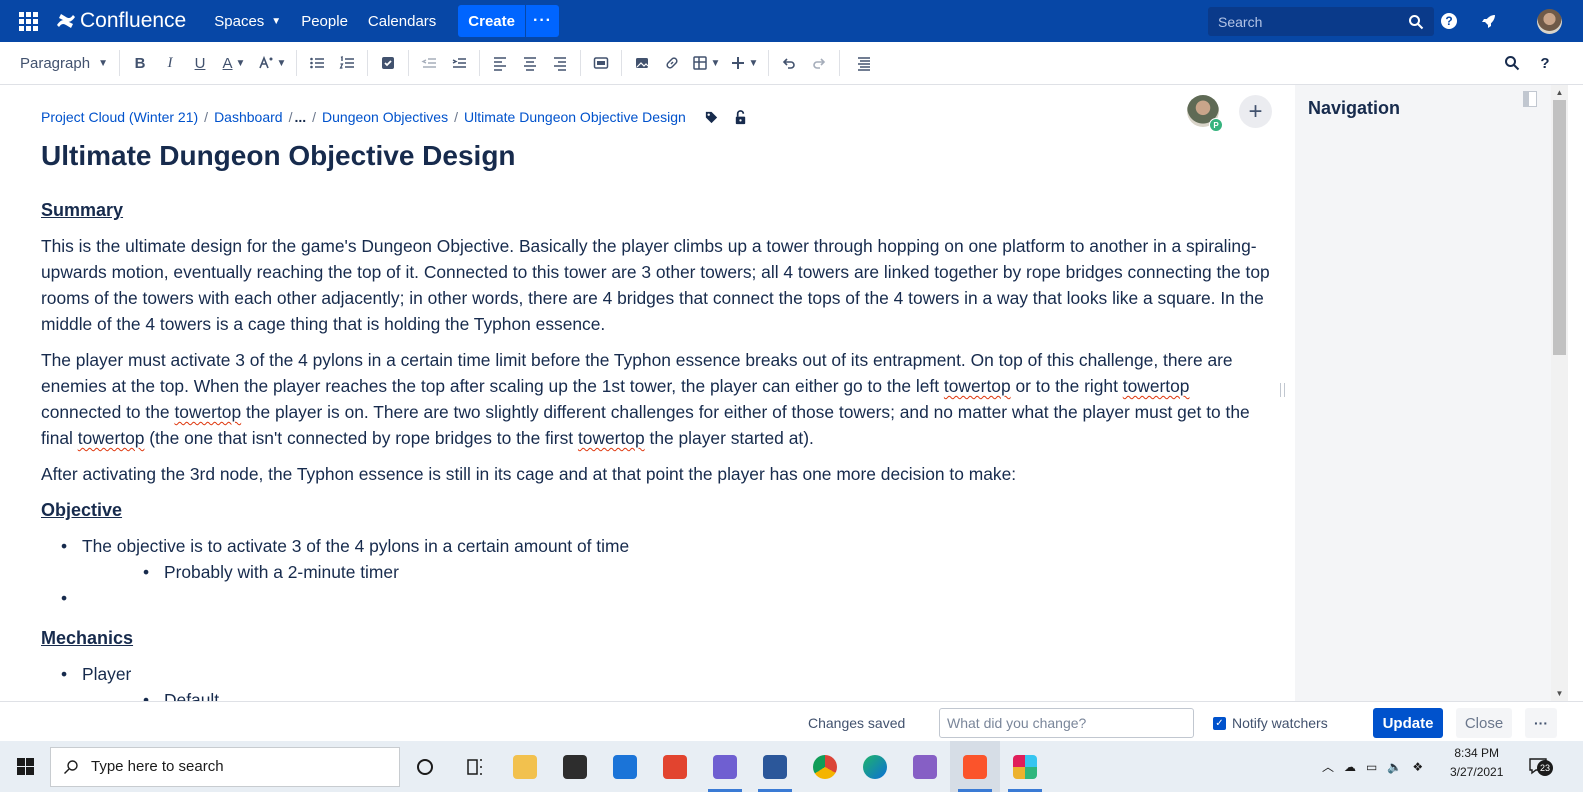 Image resolution: width=1583 pixels, height=792 pixels. Describe the element at coordinates (121, 21) in the screenshot. I see `confluence-logo: Confluence` at that location.